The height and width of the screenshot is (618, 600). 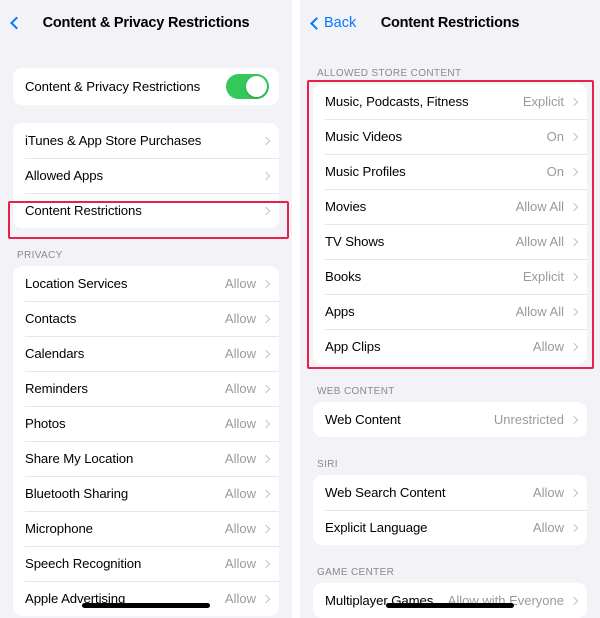 What do you see at coordinates (247, 86) in the screenshot?
I see `content-privacy-restrictions-toggle` at bounding box center [247, 86].